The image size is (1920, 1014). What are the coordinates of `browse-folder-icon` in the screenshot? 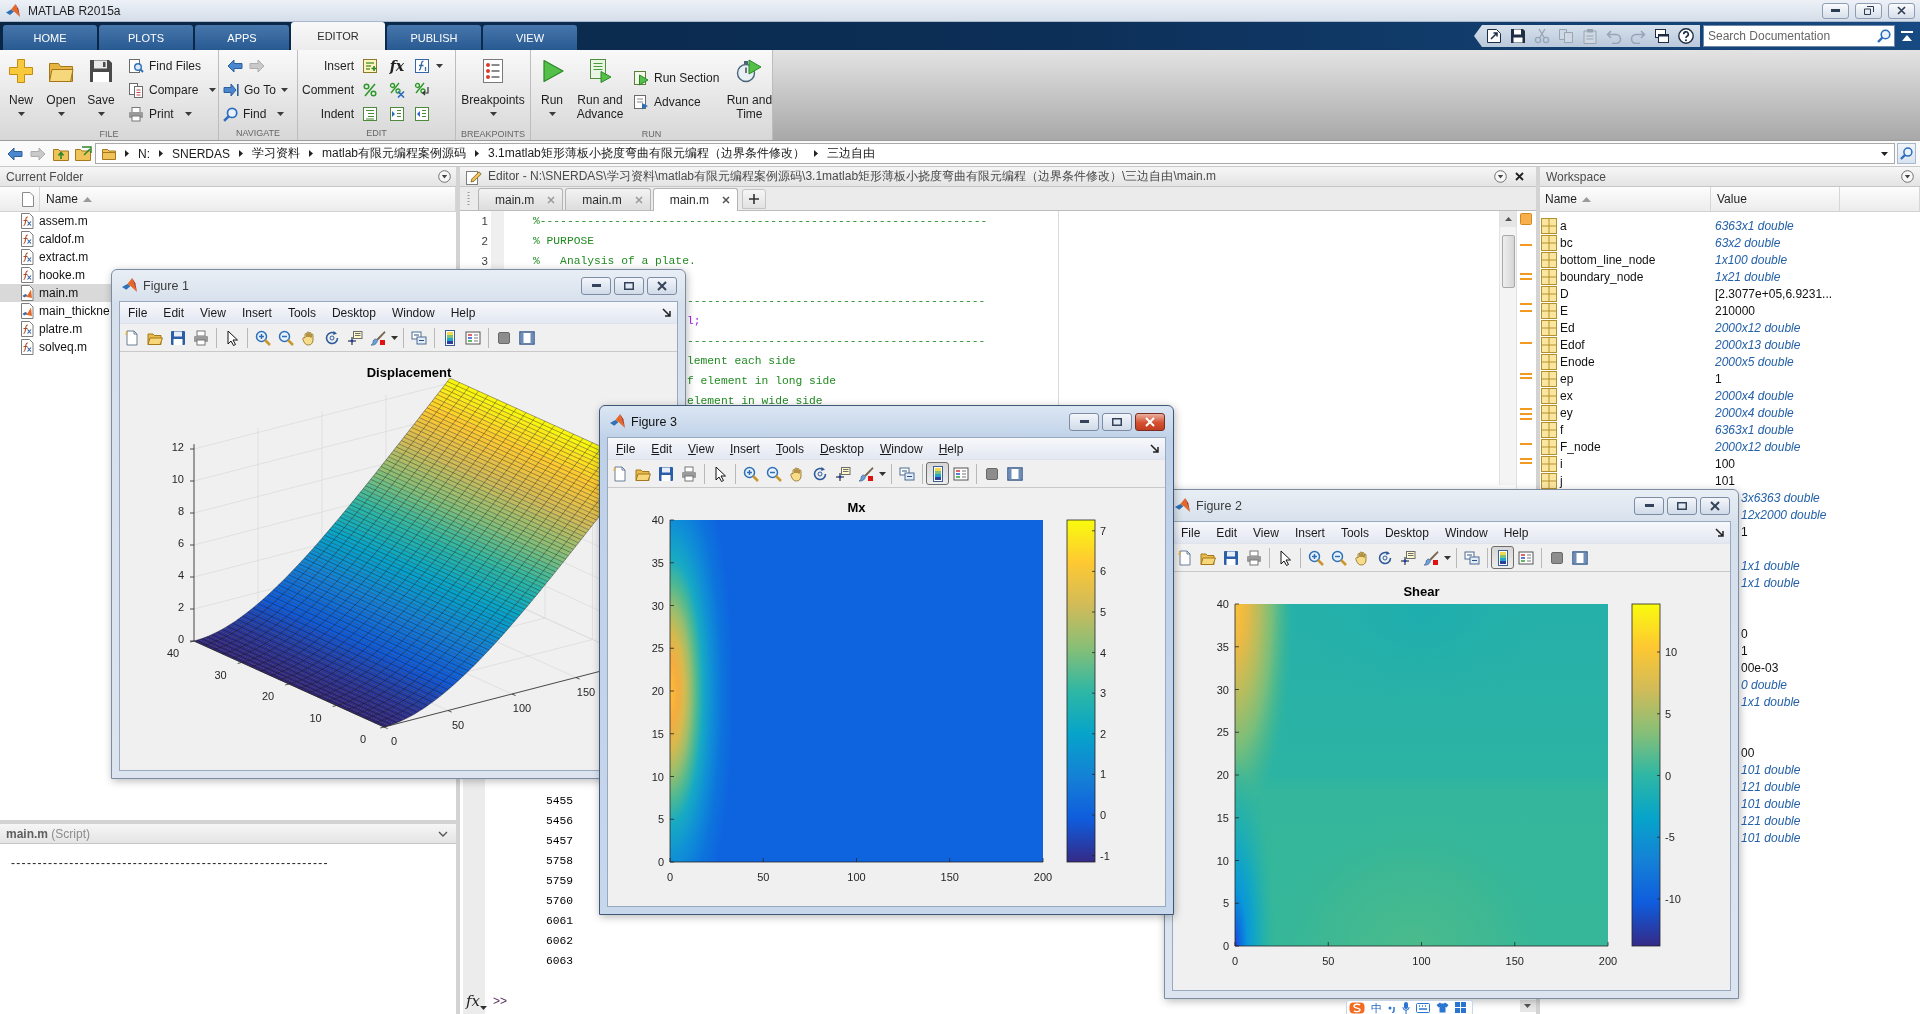 It's located at (83, 153).